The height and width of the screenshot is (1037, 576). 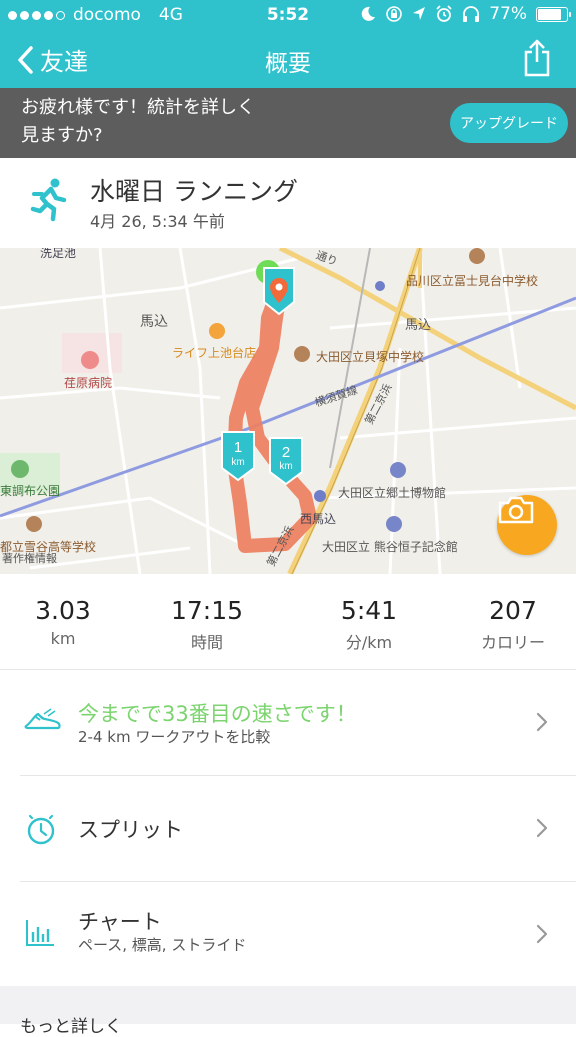 I want to click on runner-icon, so click(x=48, y=202).